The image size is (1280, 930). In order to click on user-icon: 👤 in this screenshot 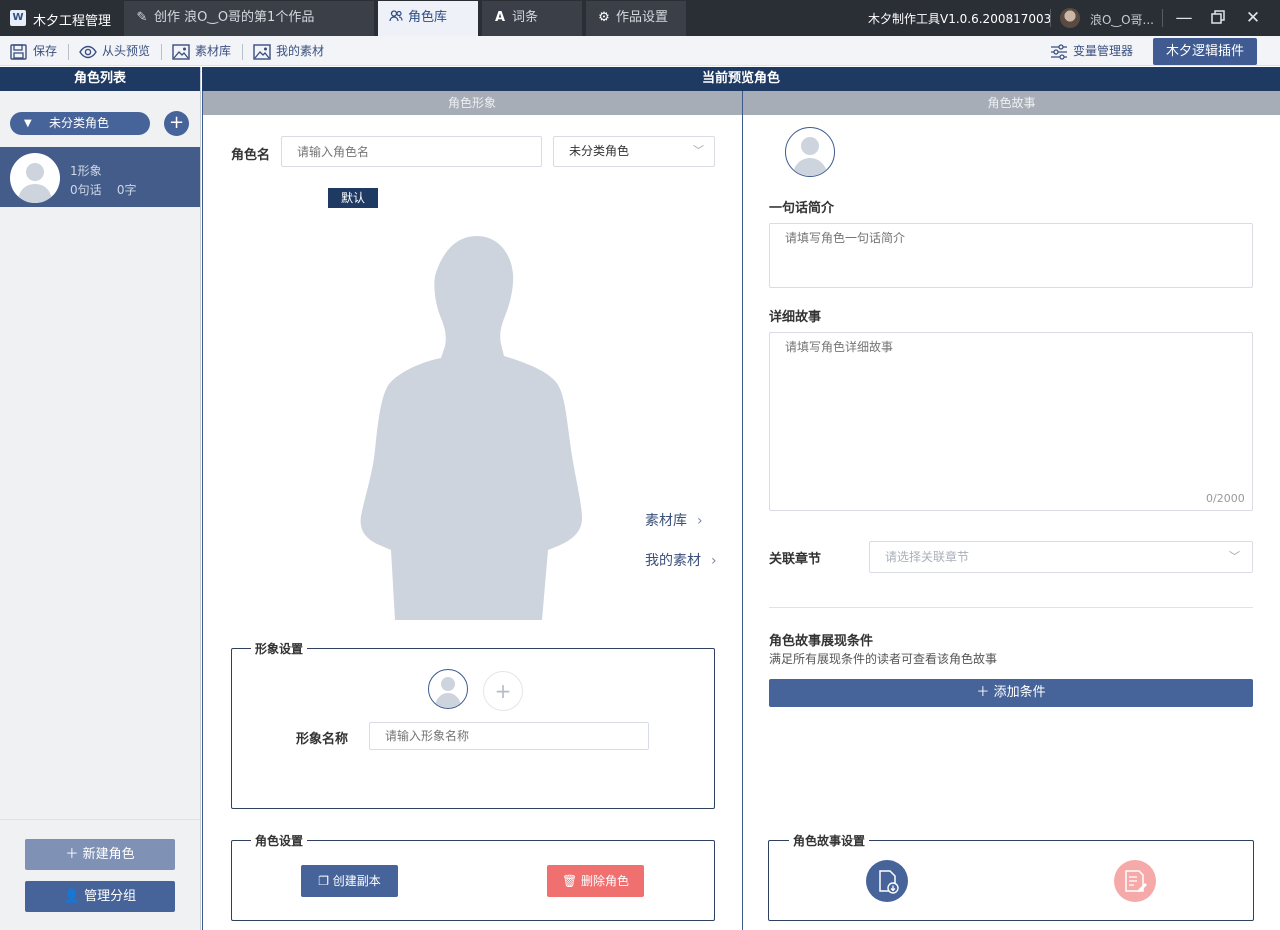, I will do `click(72, 896)`.